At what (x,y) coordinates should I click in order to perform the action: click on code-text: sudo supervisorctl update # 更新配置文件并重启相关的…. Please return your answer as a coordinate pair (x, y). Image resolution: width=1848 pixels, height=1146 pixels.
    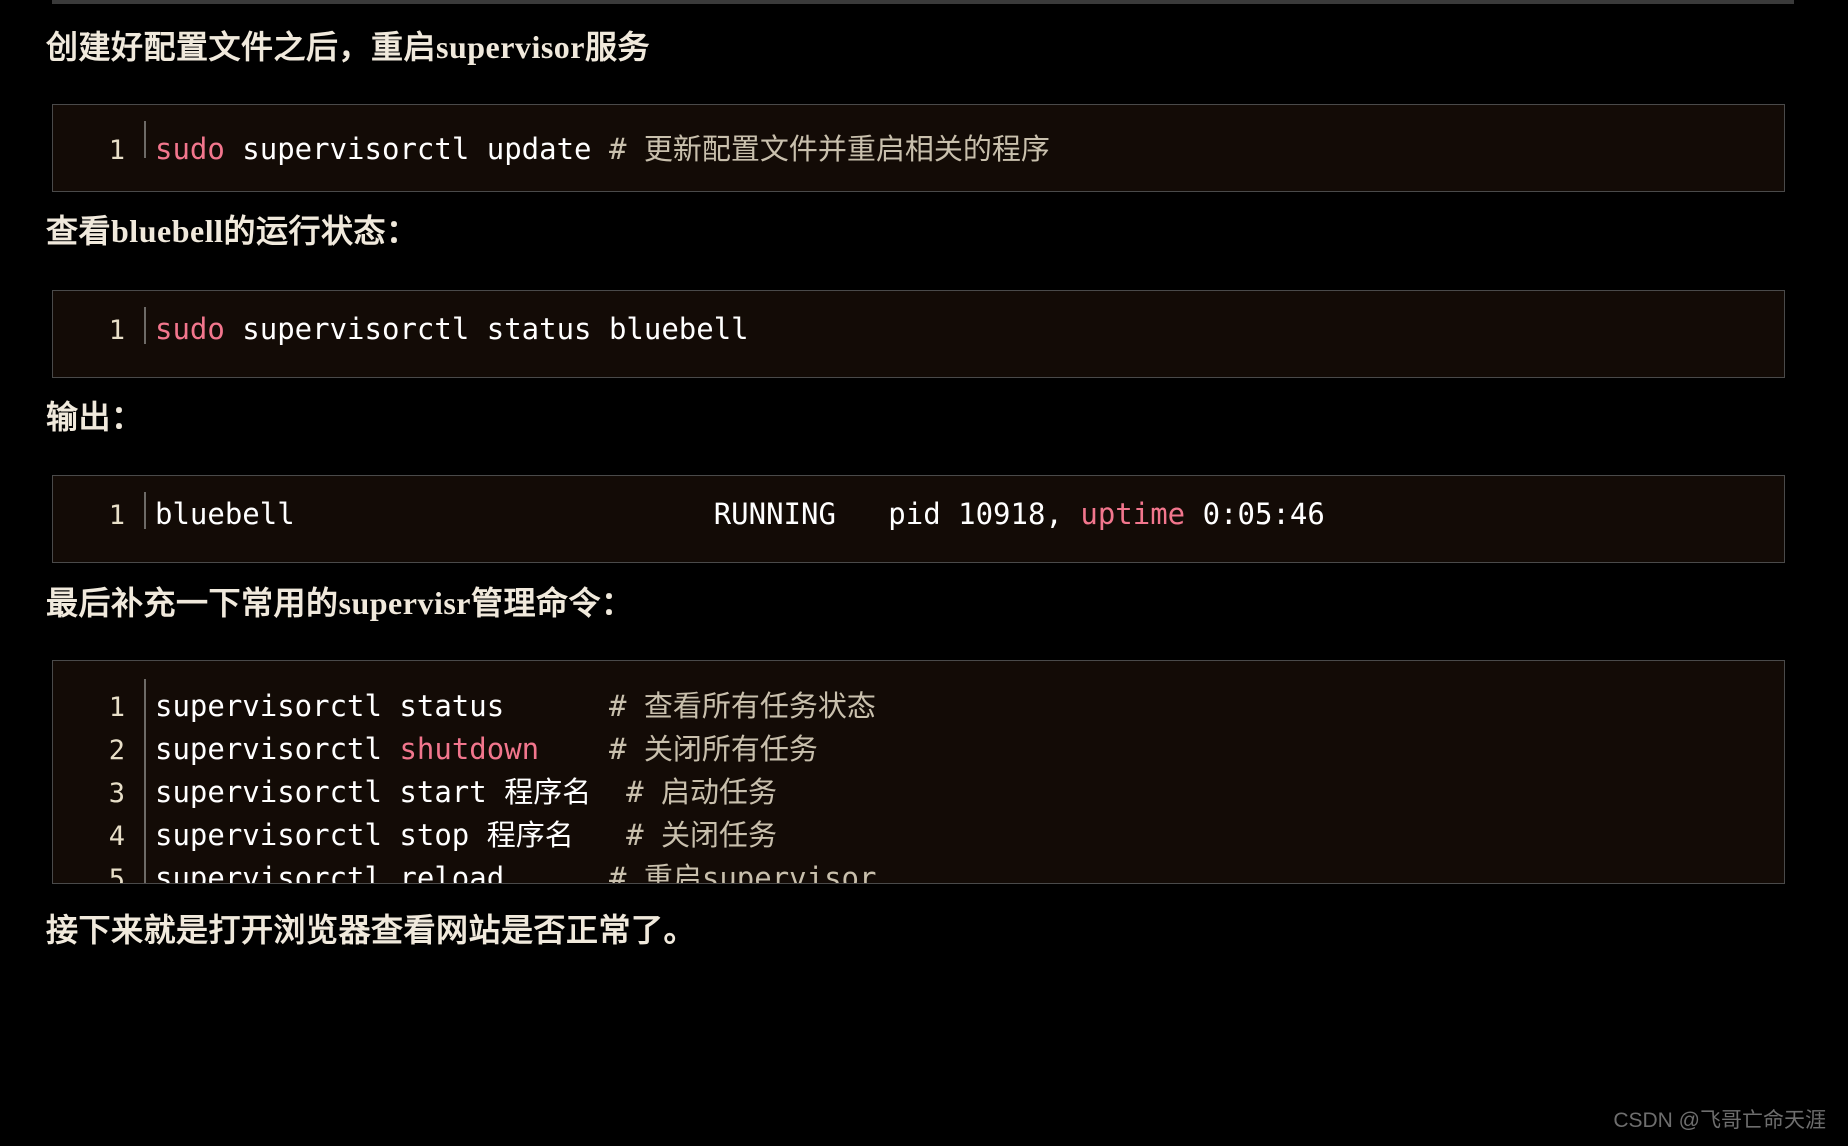
    Looking at the image, I should click on (602, 147).